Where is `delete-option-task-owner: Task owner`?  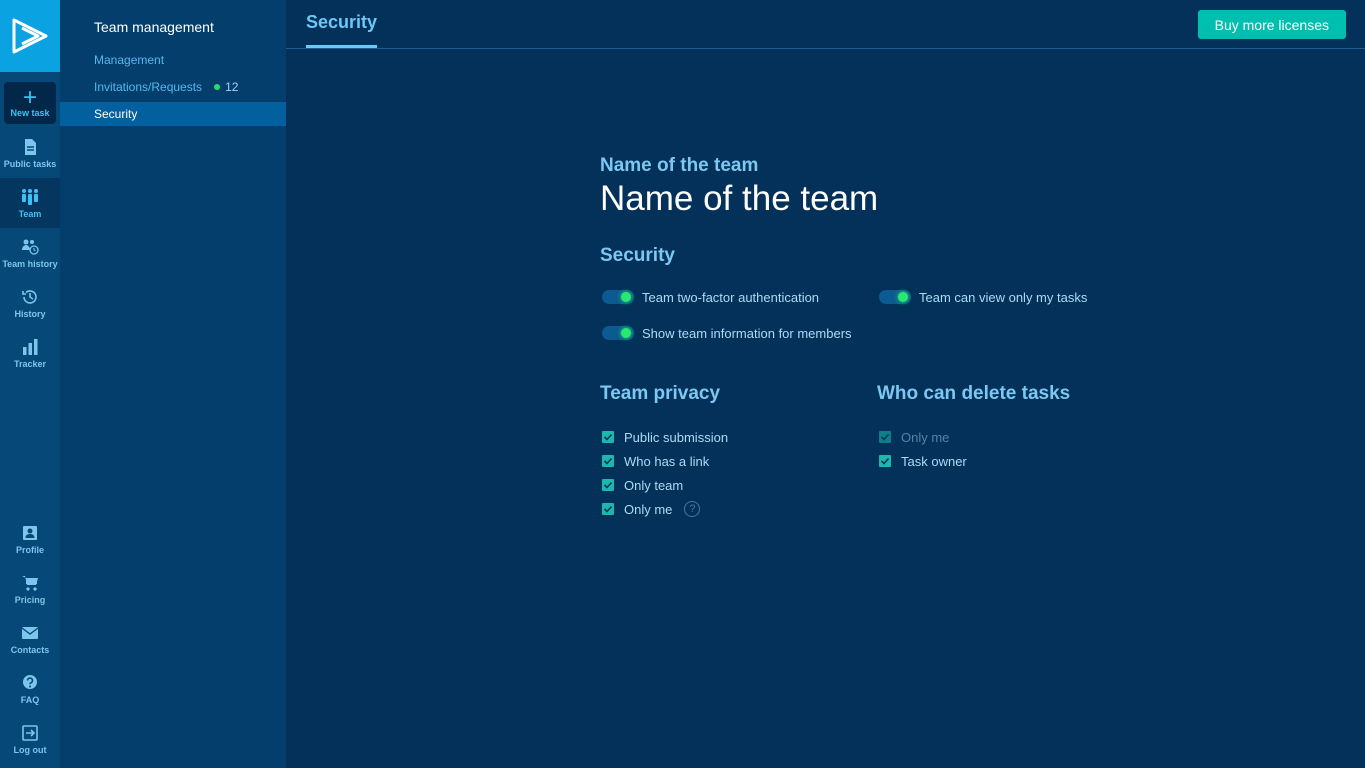 delete-option-task-owner: Task owner is located at coordinates (973, 461).